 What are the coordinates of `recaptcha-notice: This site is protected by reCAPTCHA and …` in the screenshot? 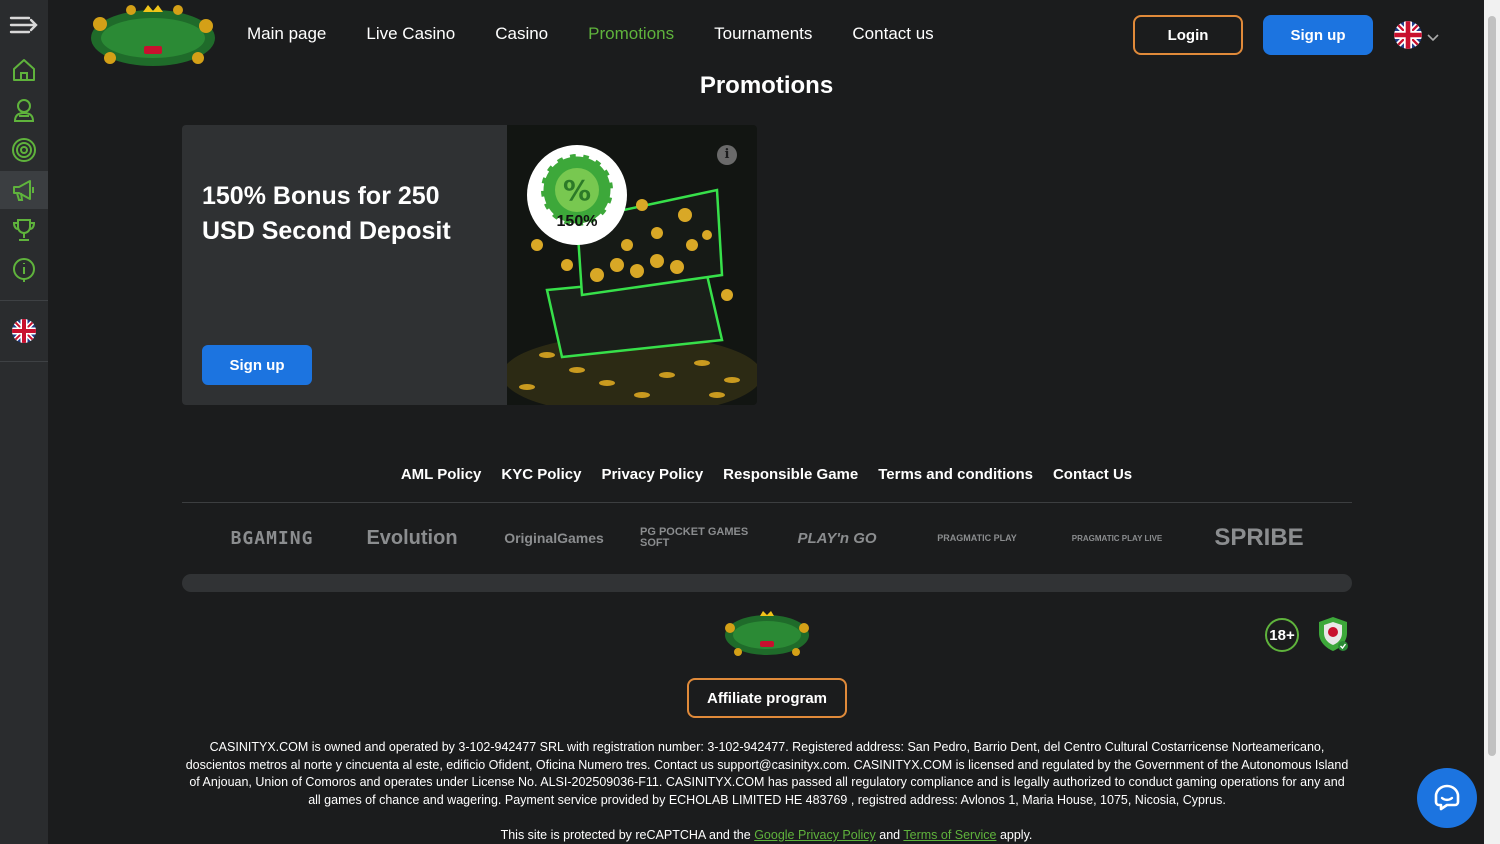 It's located at (750, 835).